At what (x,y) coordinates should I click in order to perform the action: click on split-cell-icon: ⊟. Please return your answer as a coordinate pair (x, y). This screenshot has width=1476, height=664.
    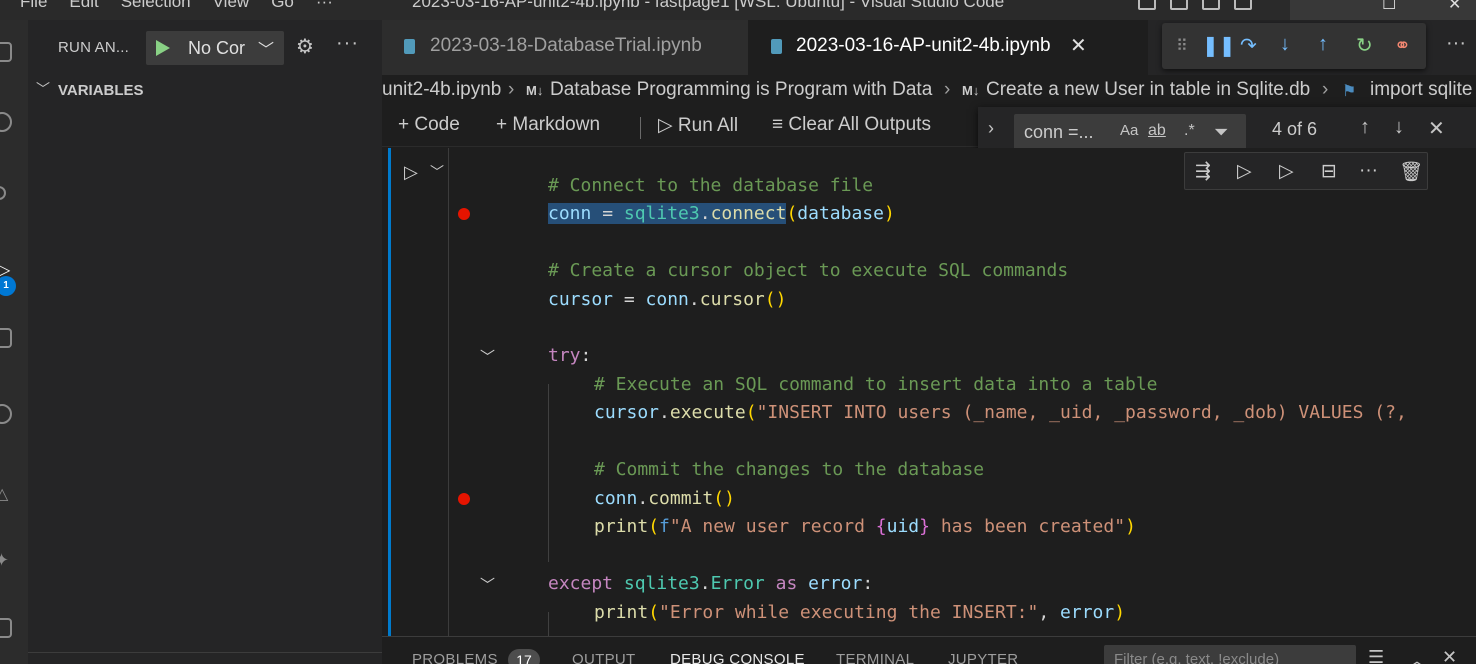
    Looking at the image, I should click on (1329, 171).